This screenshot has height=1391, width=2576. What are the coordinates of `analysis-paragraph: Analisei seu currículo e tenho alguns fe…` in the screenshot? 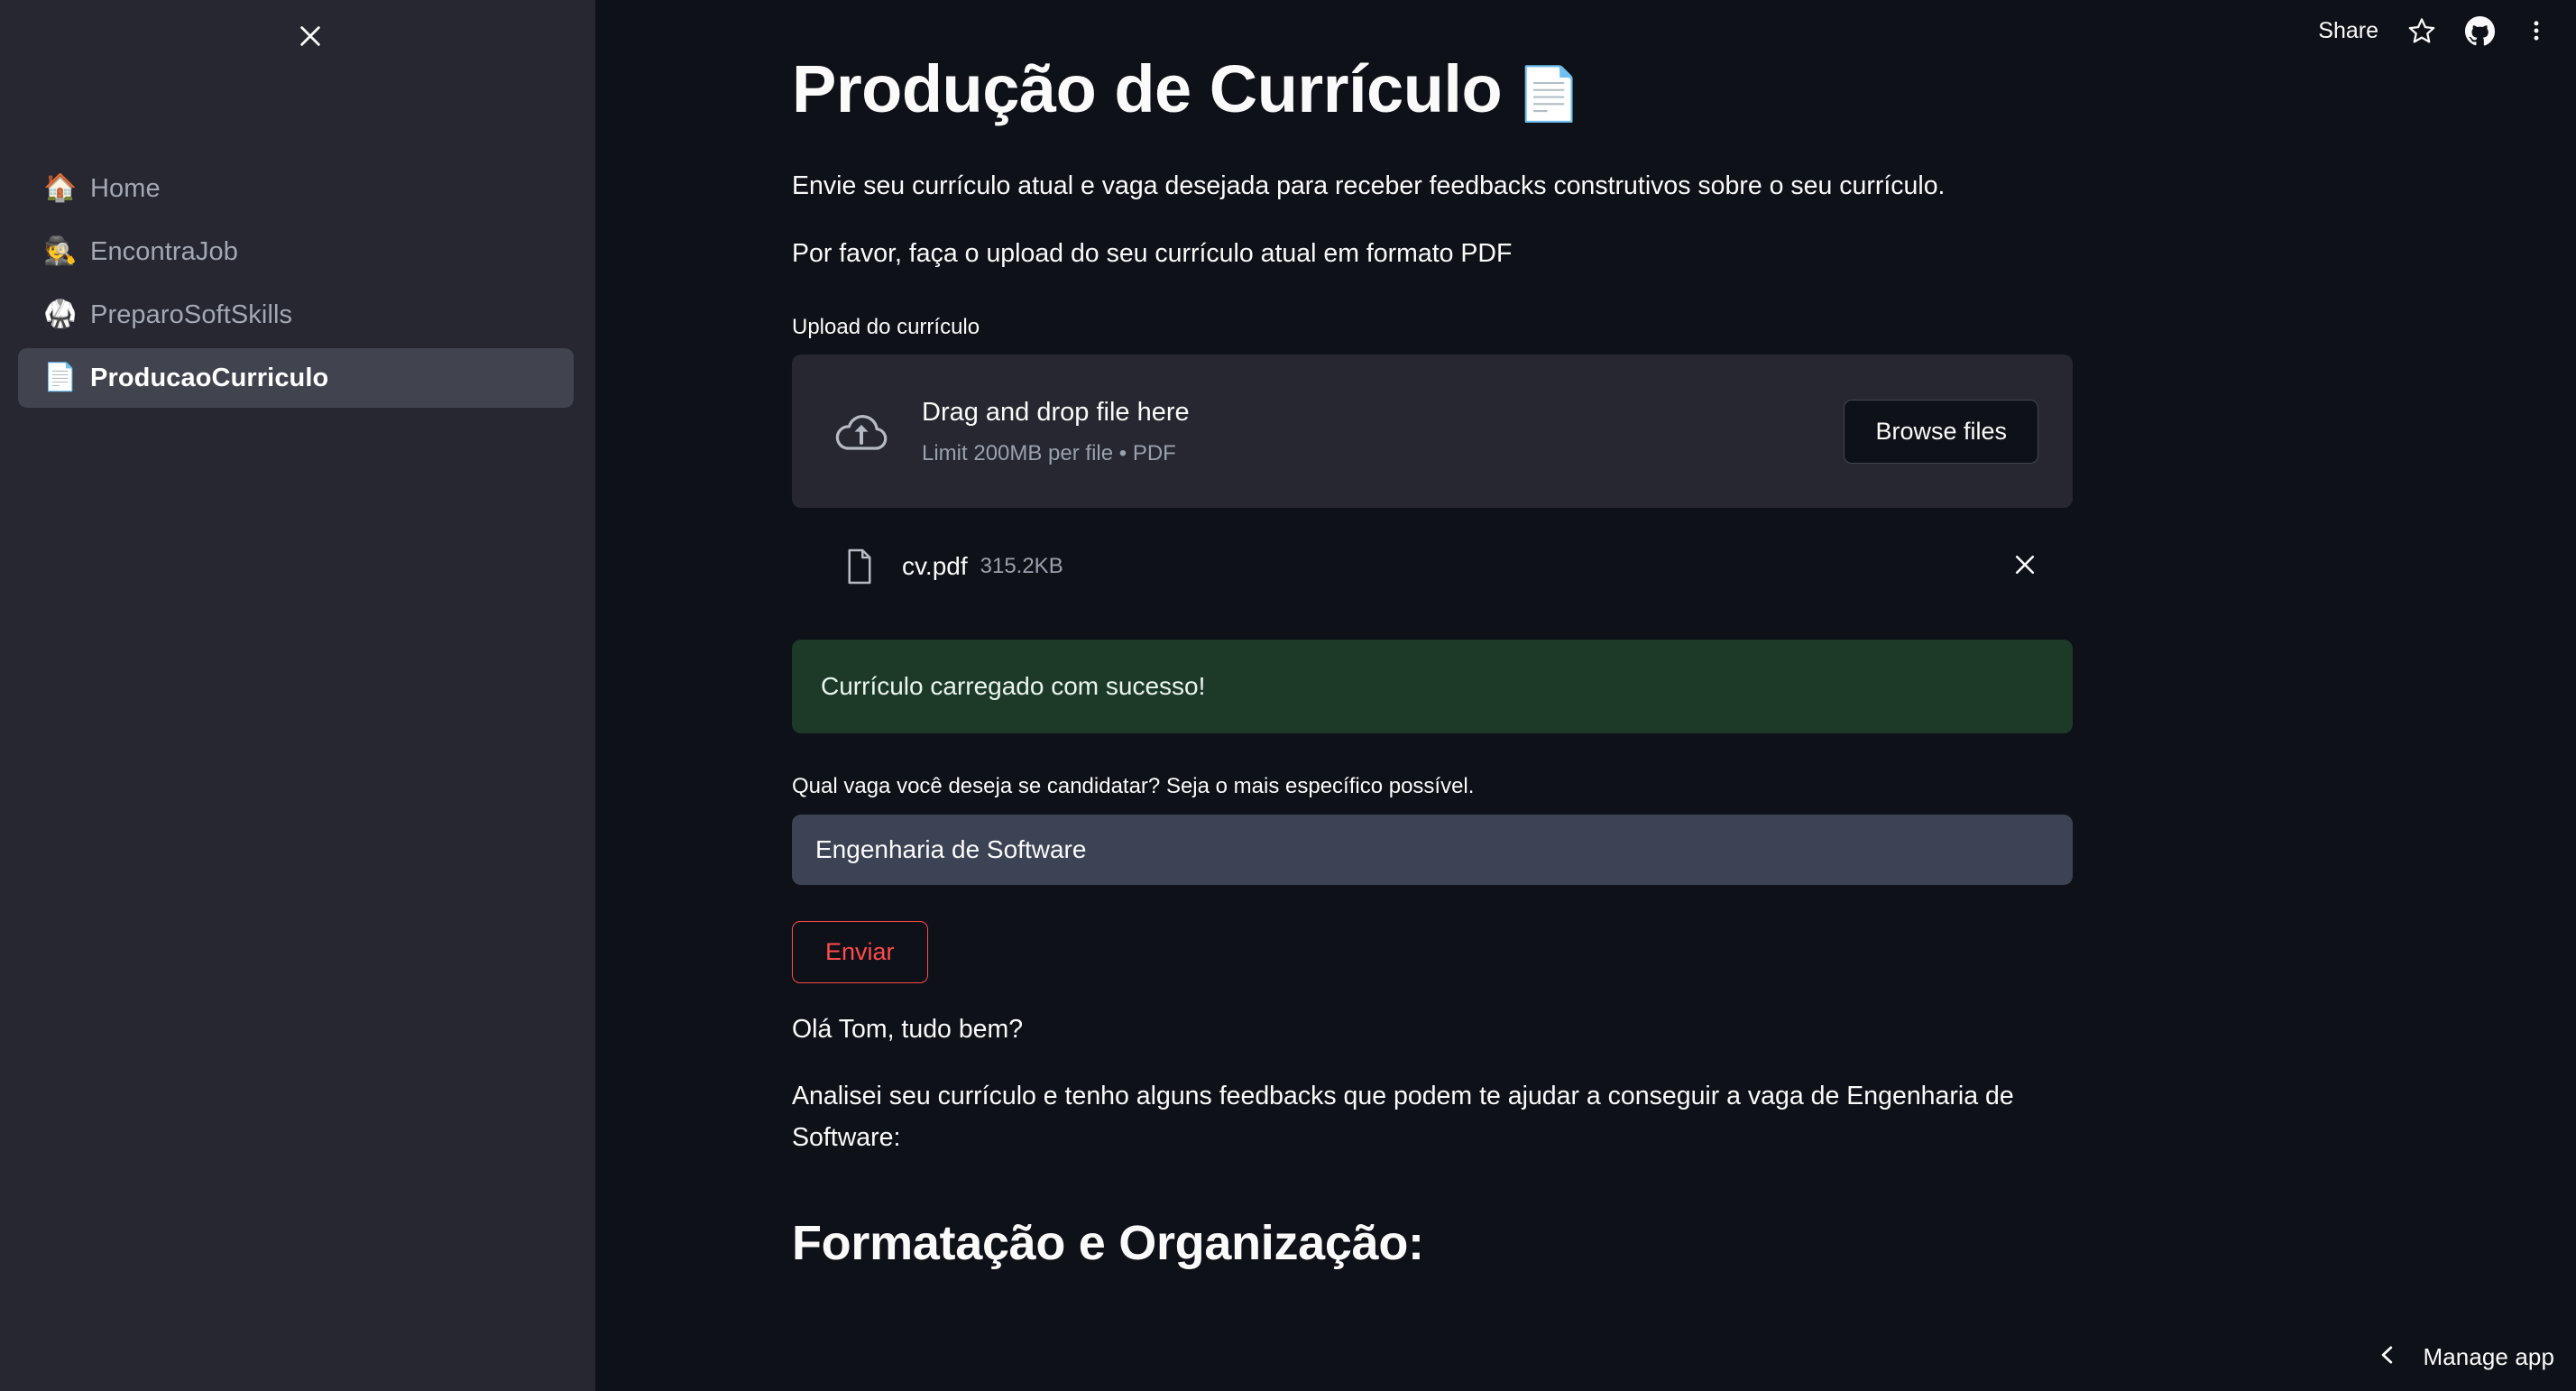 It's located at (1403, 1117).